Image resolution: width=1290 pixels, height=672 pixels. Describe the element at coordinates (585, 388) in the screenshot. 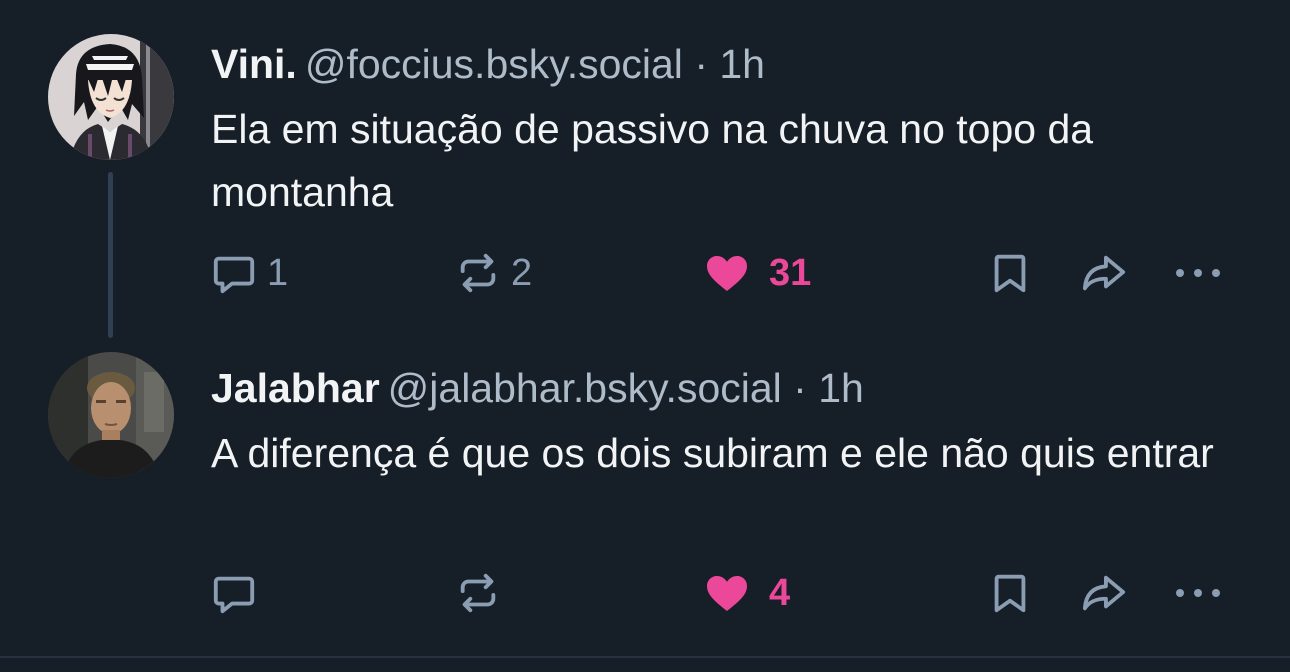

I see `author-handle: @jalabhar.bsky.social` at that location.